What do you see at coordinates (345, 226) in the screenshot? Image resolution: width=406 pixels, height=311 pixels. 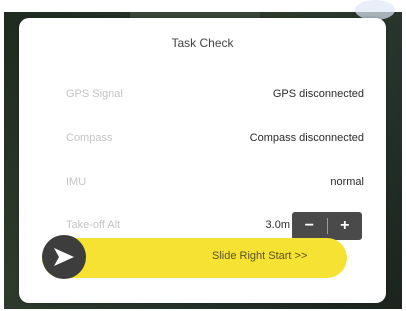 I see `increase-alt-button: +` at bounding box center [345, 226].